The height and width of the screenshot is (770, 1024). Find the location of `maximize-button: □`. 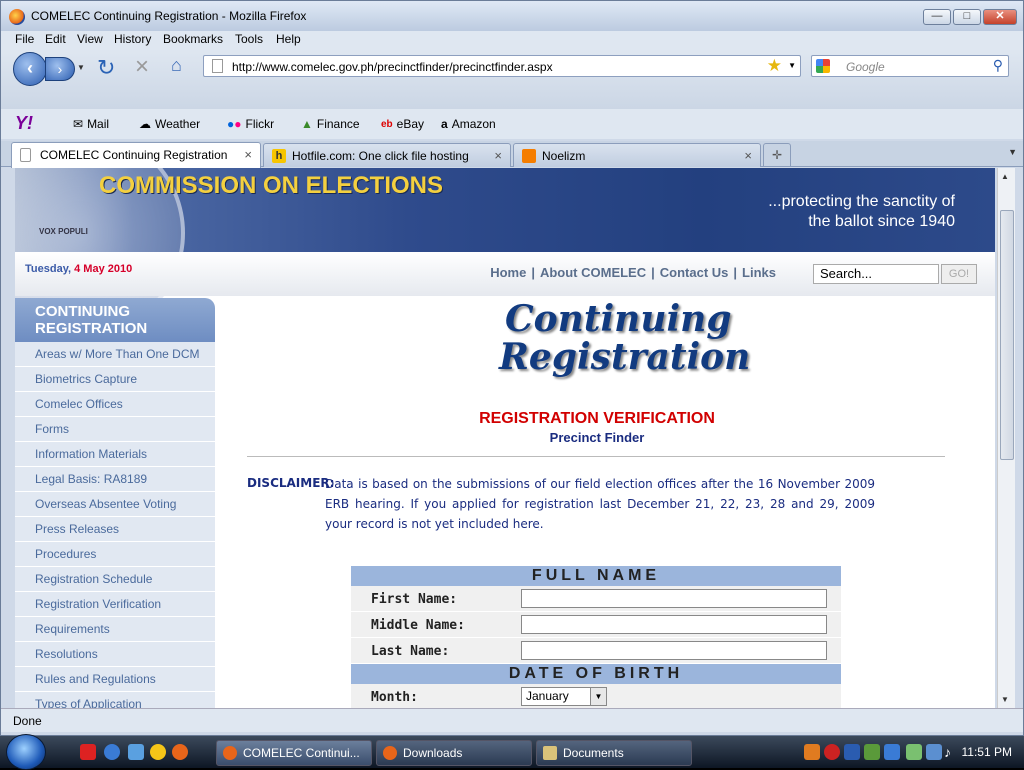

maximize-button: □ is located at coordinates (967, 17).